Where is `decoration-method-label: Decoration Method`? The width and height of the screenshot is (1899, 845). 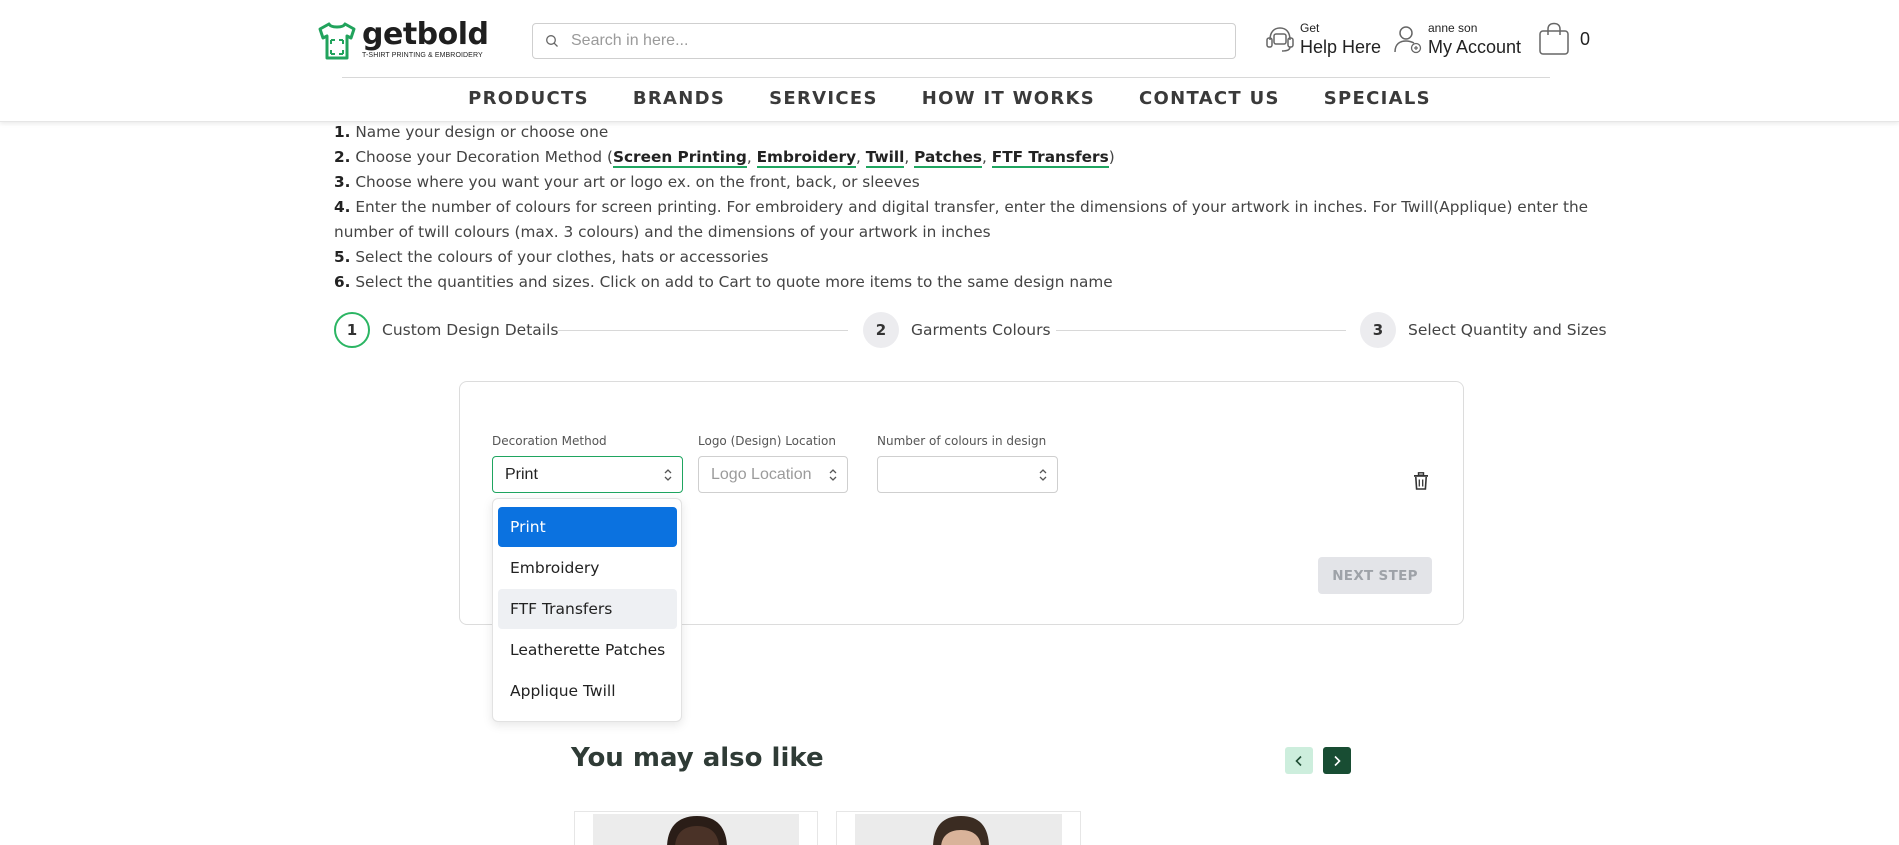 decoration-method-label: Decoration Method is located at coordinates (549, 441).